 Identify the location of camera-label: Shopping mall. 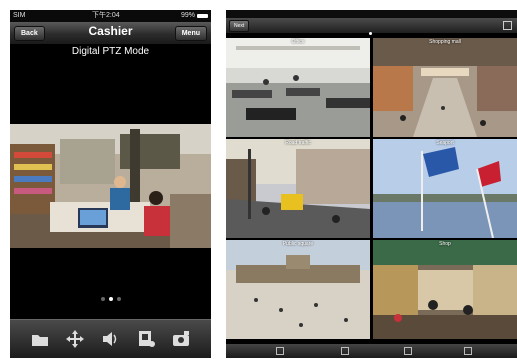
(445, 42).